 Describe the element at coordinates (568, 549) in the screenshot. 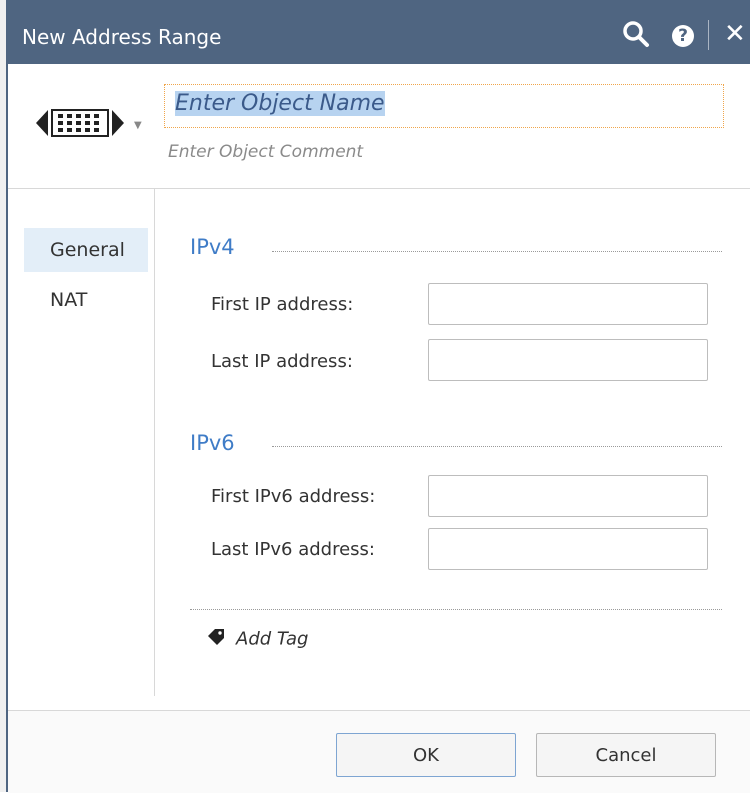

I see `last-ipv6-input` at that location.